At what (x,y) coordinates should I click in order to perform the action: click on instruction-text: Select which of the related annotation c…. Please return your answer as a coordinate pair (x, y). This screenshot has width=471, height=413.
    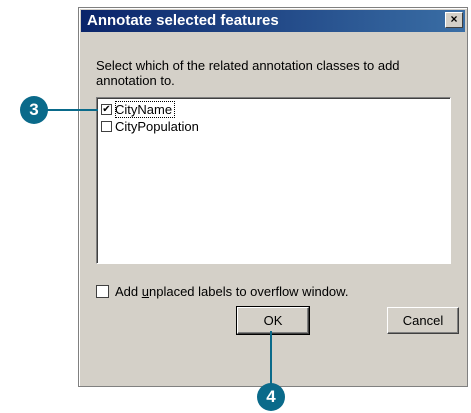
    Looking at the image, I should click on (248, 73).